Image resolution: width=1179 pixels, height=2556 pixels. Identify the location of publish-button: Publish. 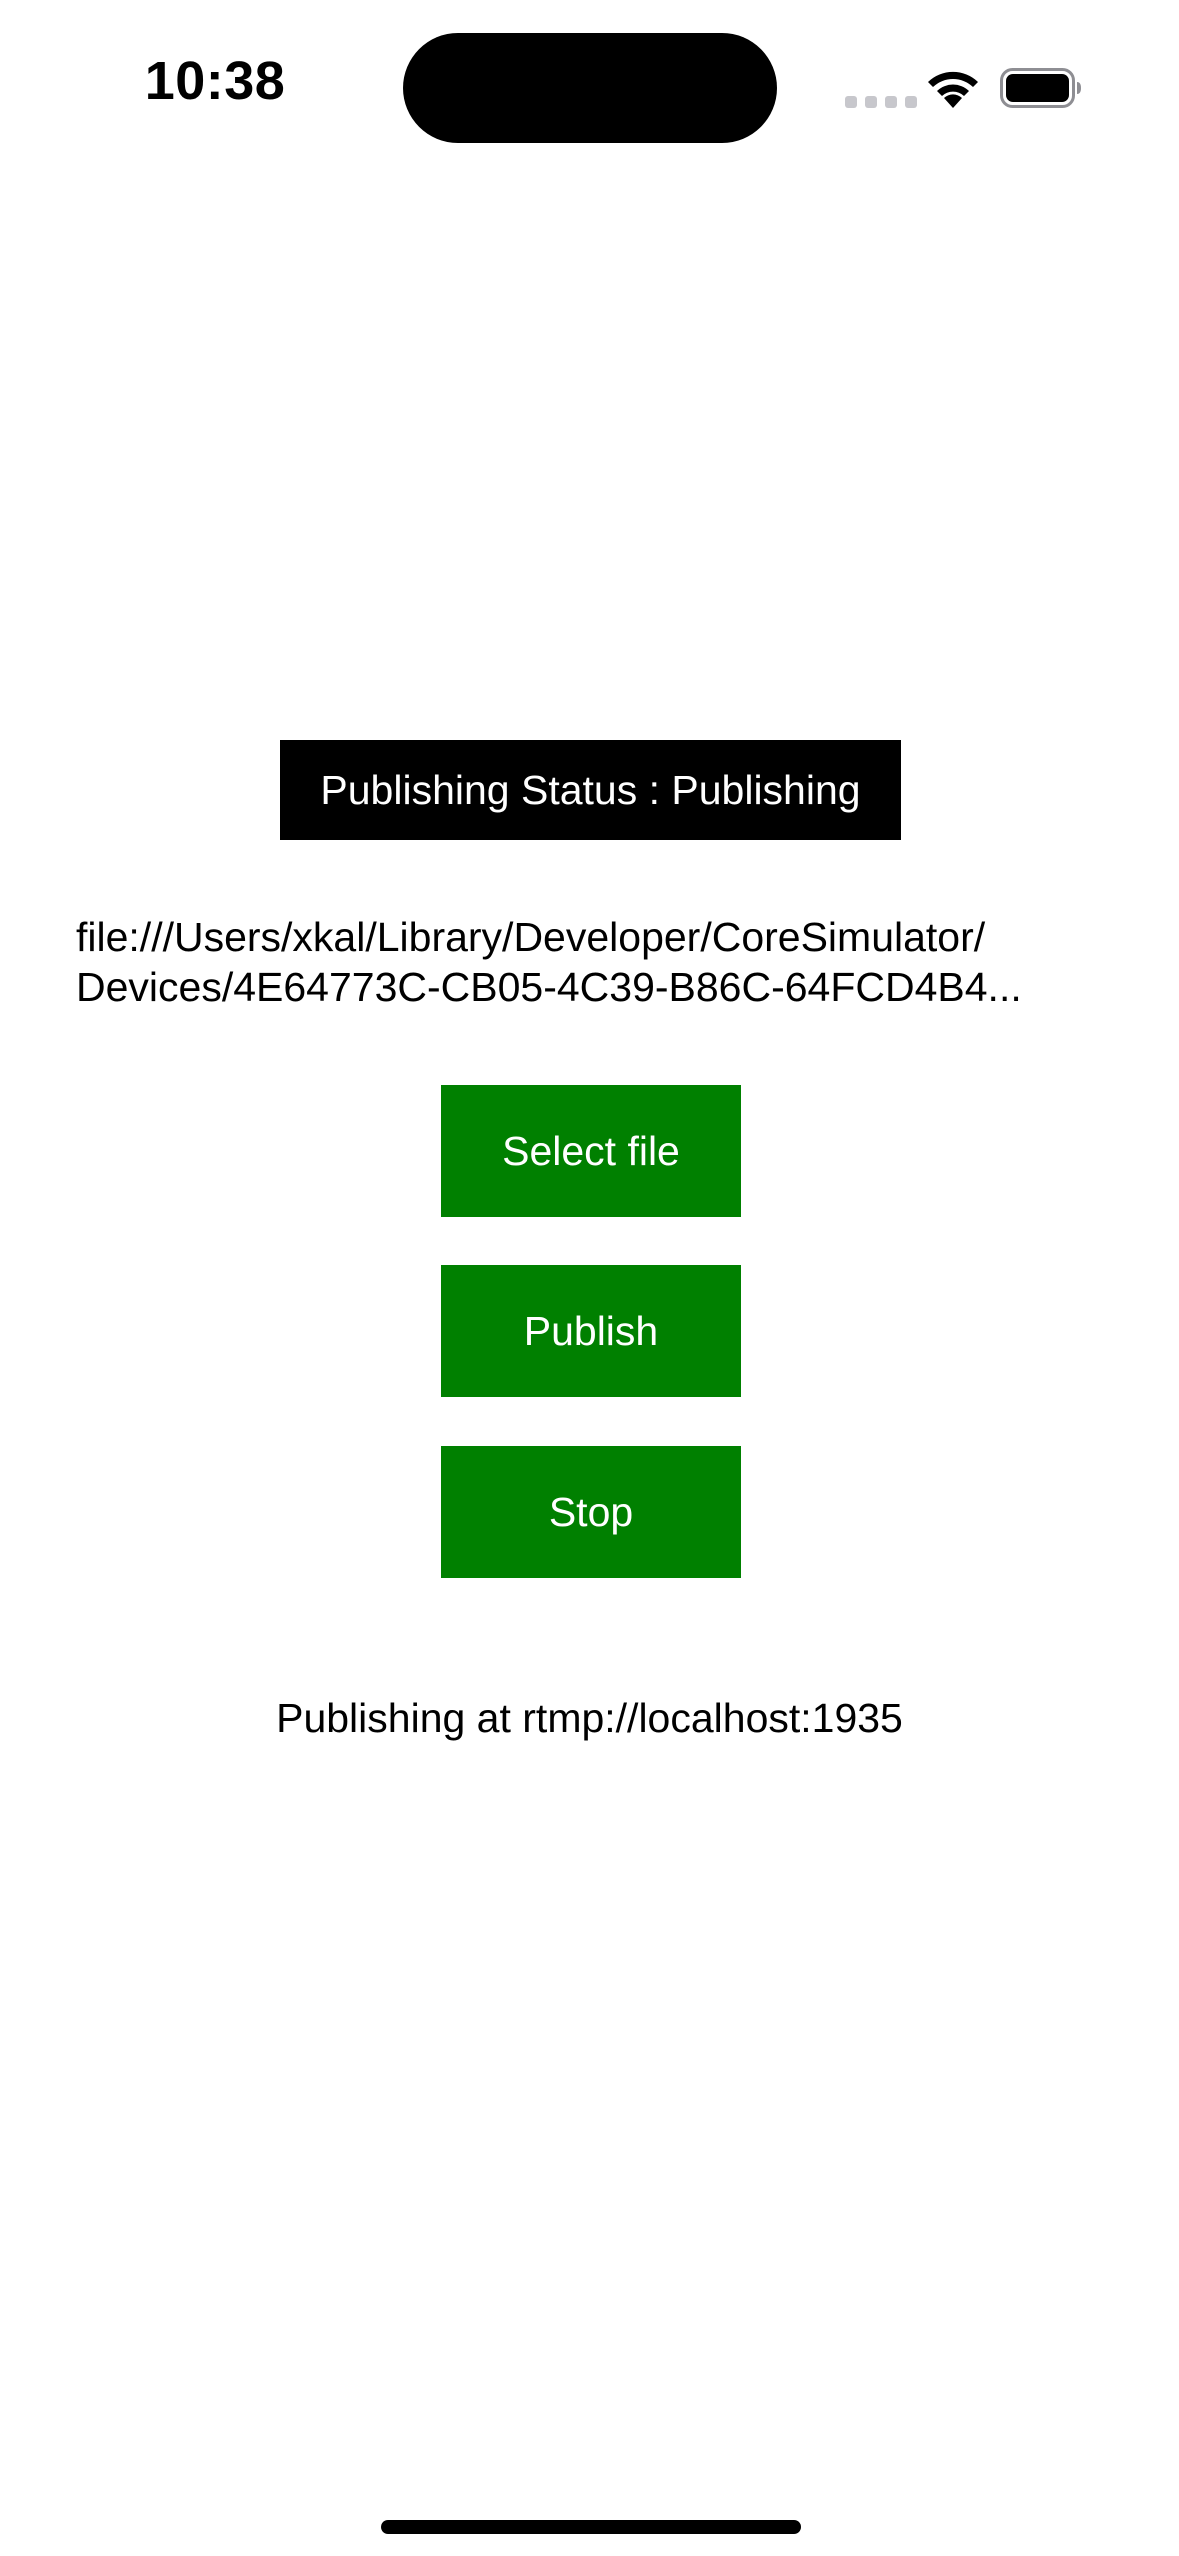
(591, 1331).